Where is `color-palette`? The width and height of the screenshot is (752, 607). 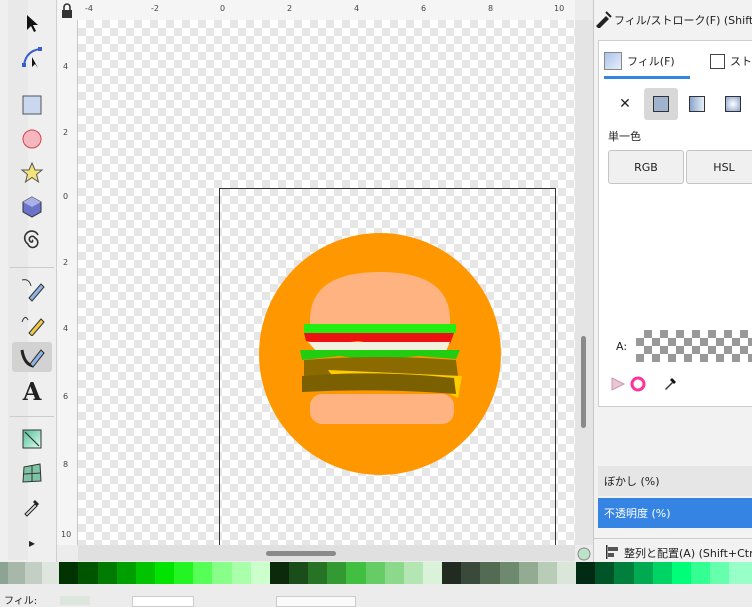 color-palette is located at coordinates (376, 573).